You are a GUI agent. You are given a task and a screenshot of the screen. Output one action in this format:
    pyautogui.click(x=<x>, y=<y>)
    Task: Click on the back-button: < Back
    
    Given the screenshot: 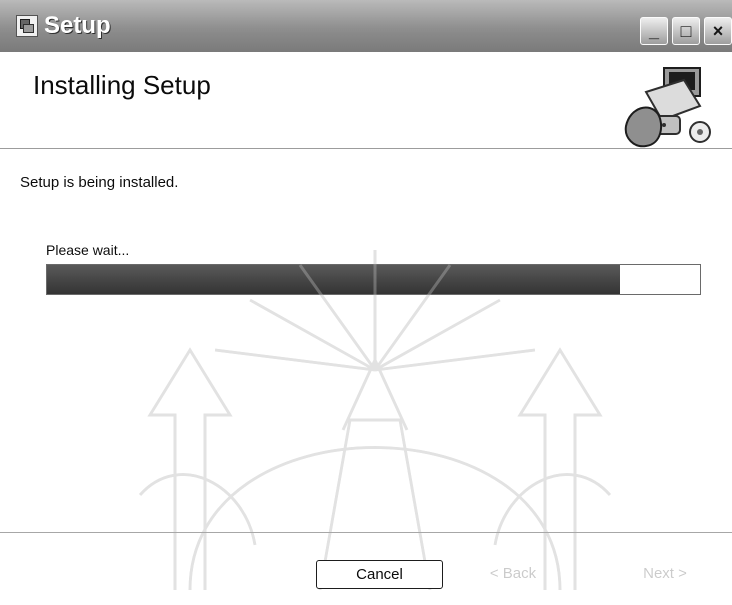 What is the action you would take?
    pyautogui.click(x=513, y=574)
    